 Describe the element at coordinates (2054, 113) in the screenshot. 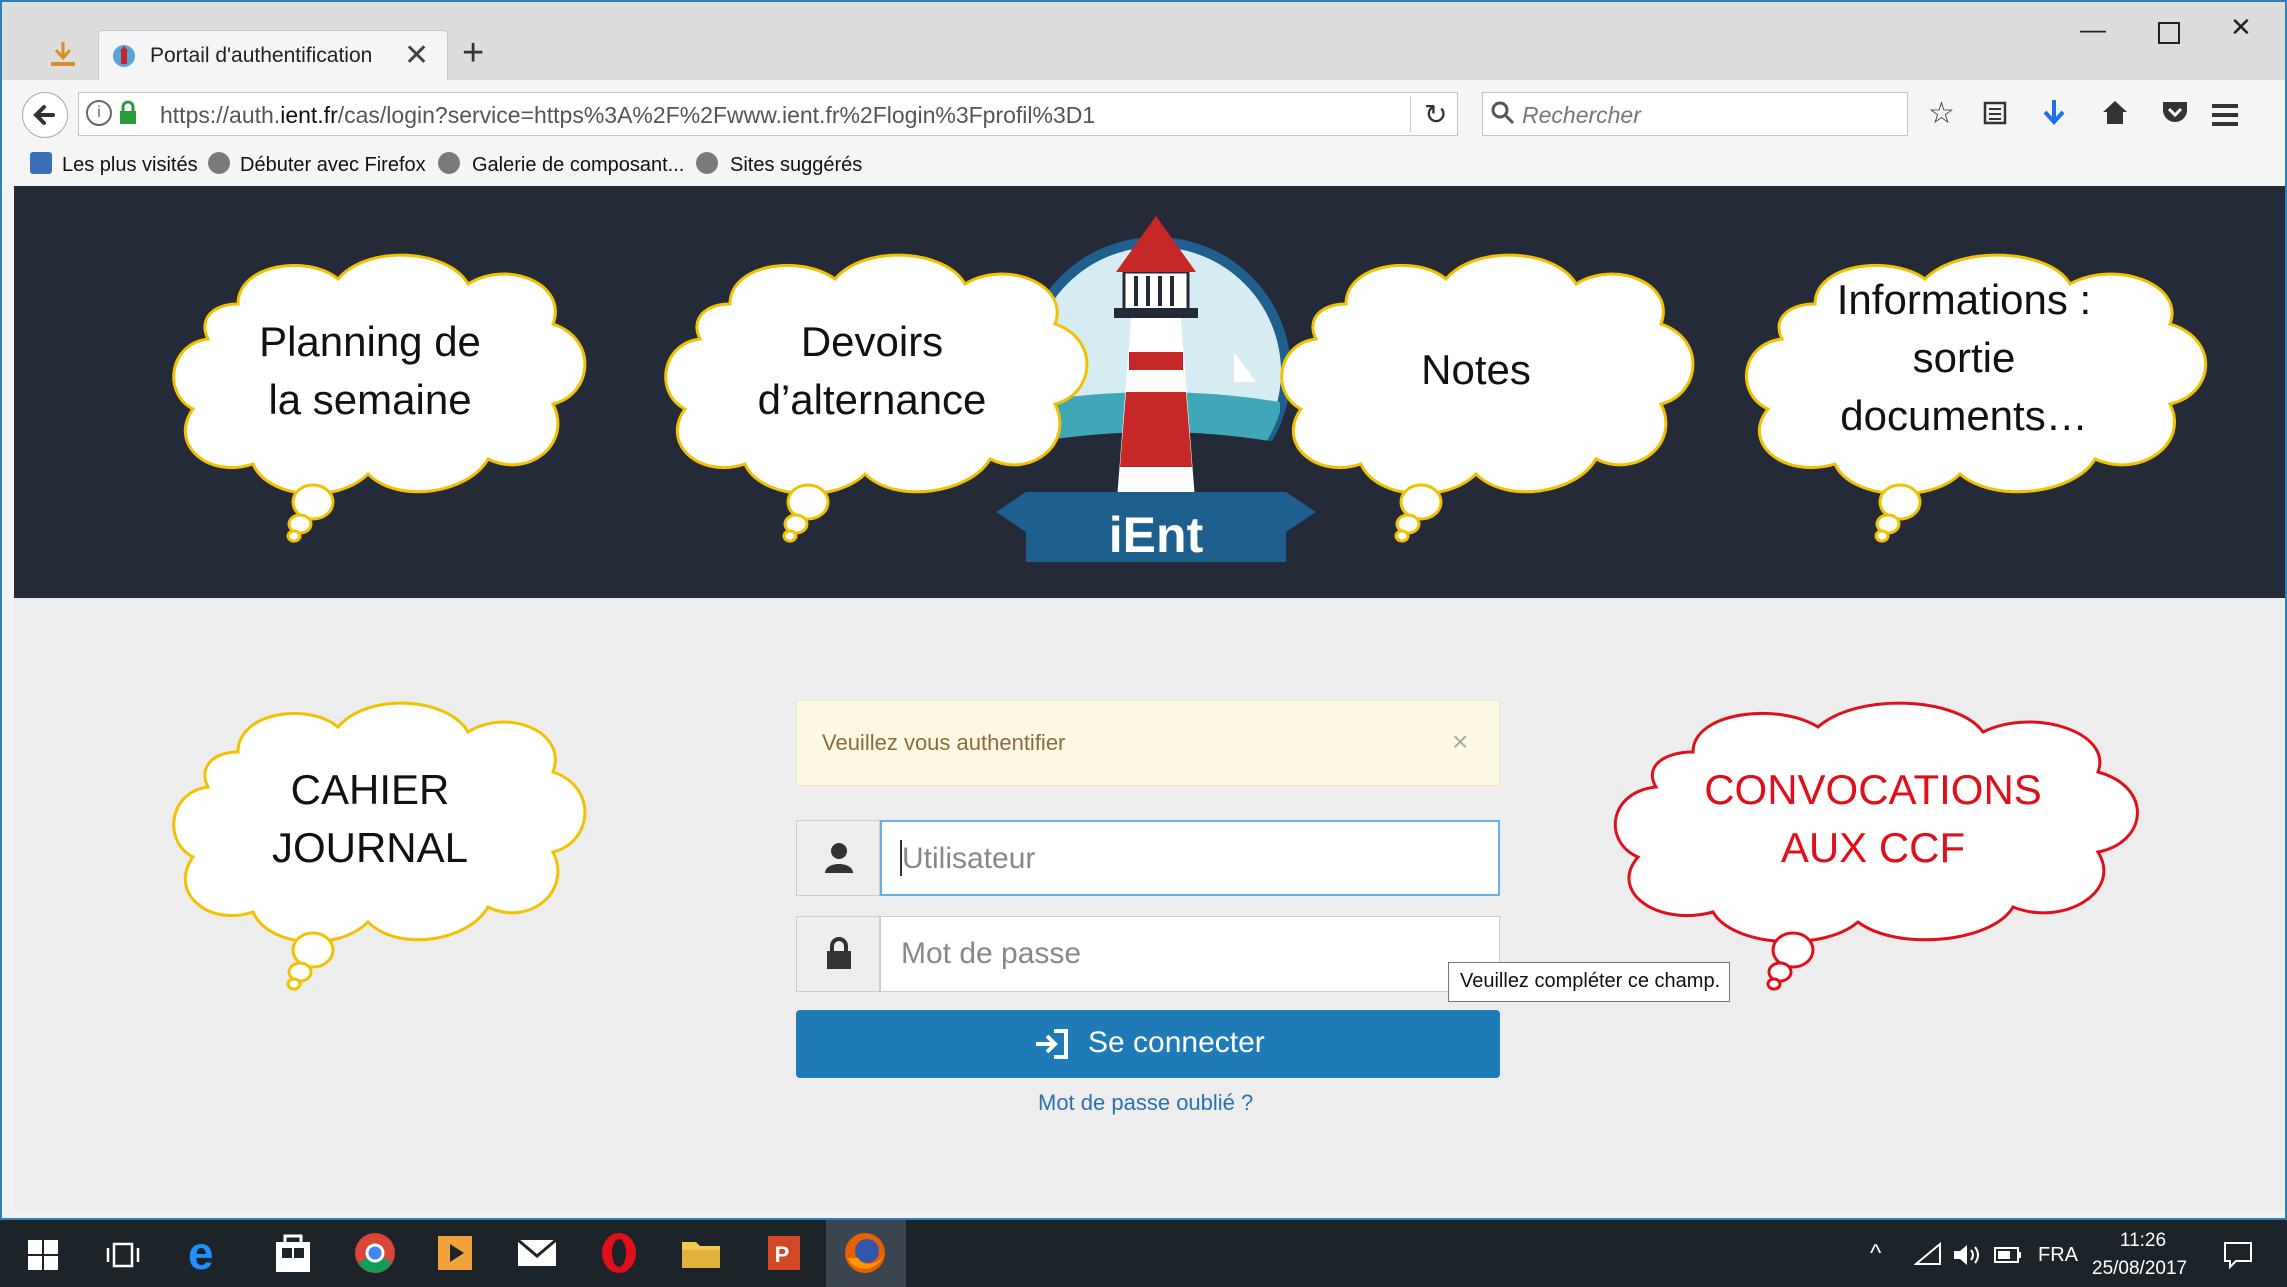

I see `download-icon` at that location.